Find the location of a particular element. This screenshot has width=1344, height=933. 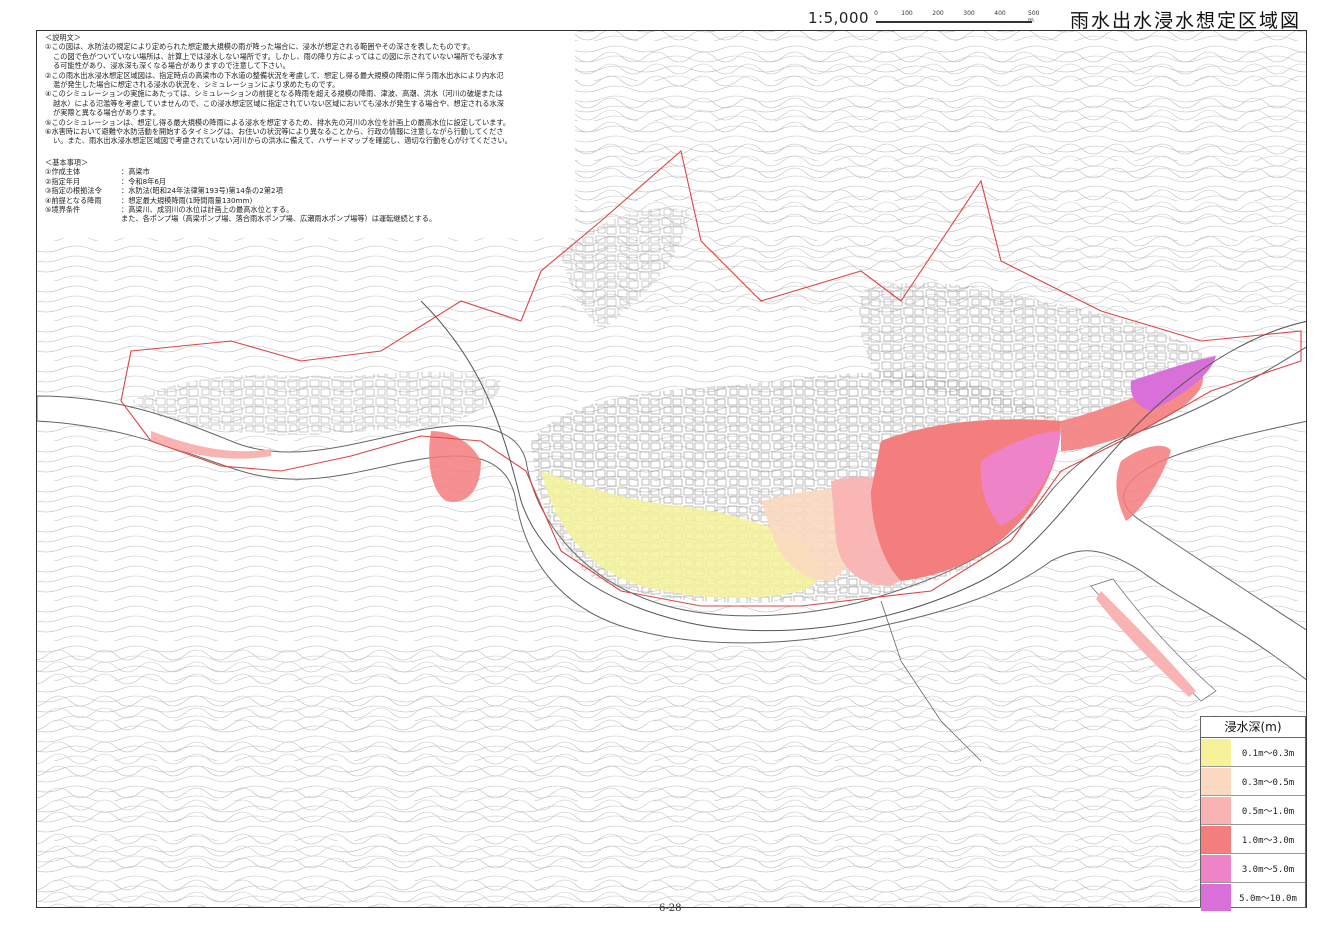

scale-tick: 400 is located at coordinates (1000, 13).